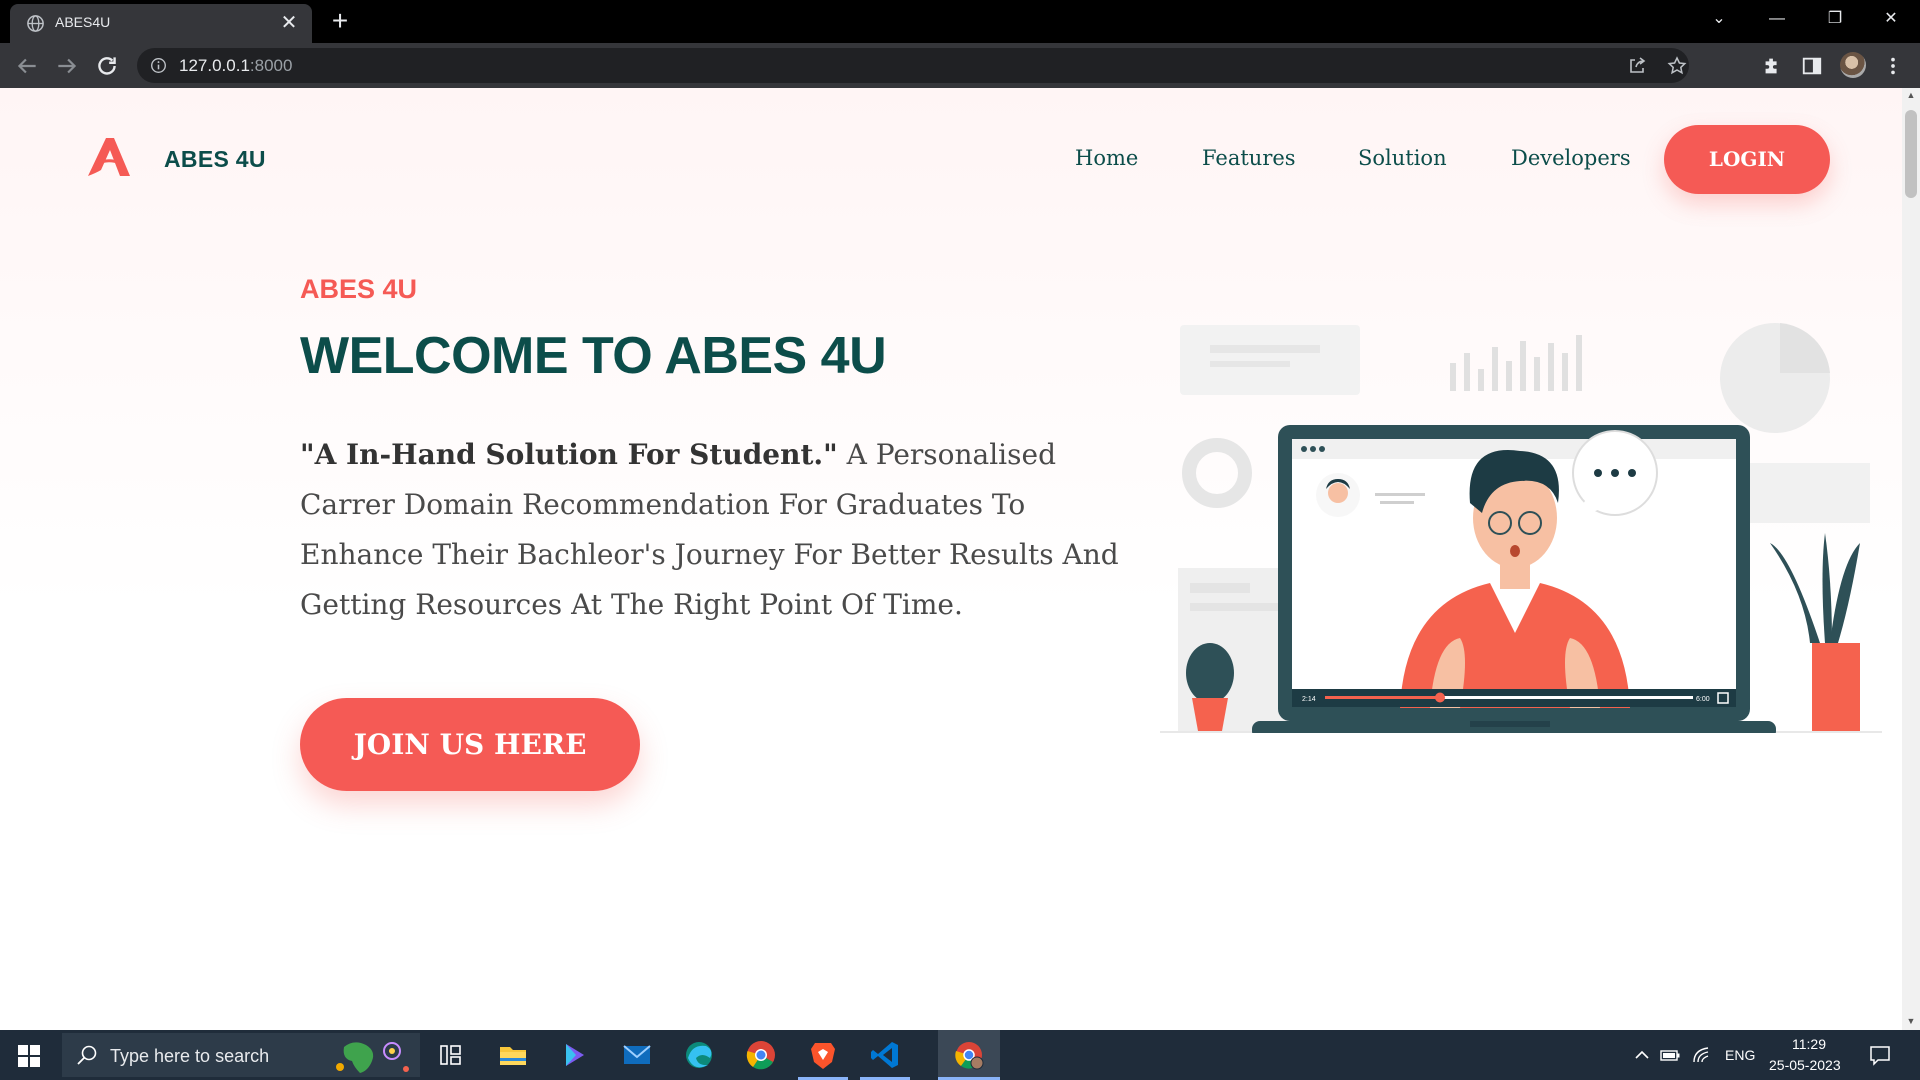 The height and width of the screenshot is (1080, 1920). I want to click on browser-tab: ABES4U ✕, so click(161, 23).